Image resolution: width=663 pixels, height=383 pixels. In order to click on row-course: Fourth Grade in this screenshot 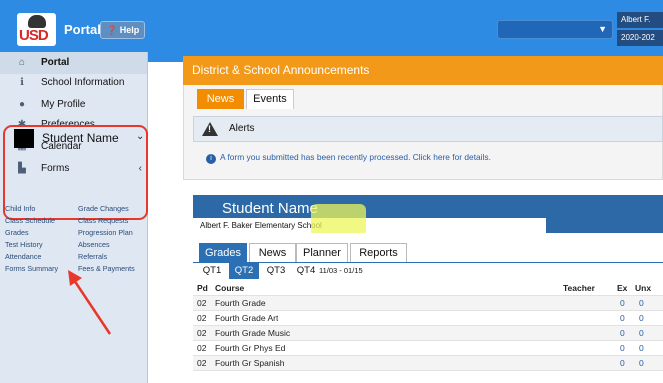, I will do `click(240, 303)`.